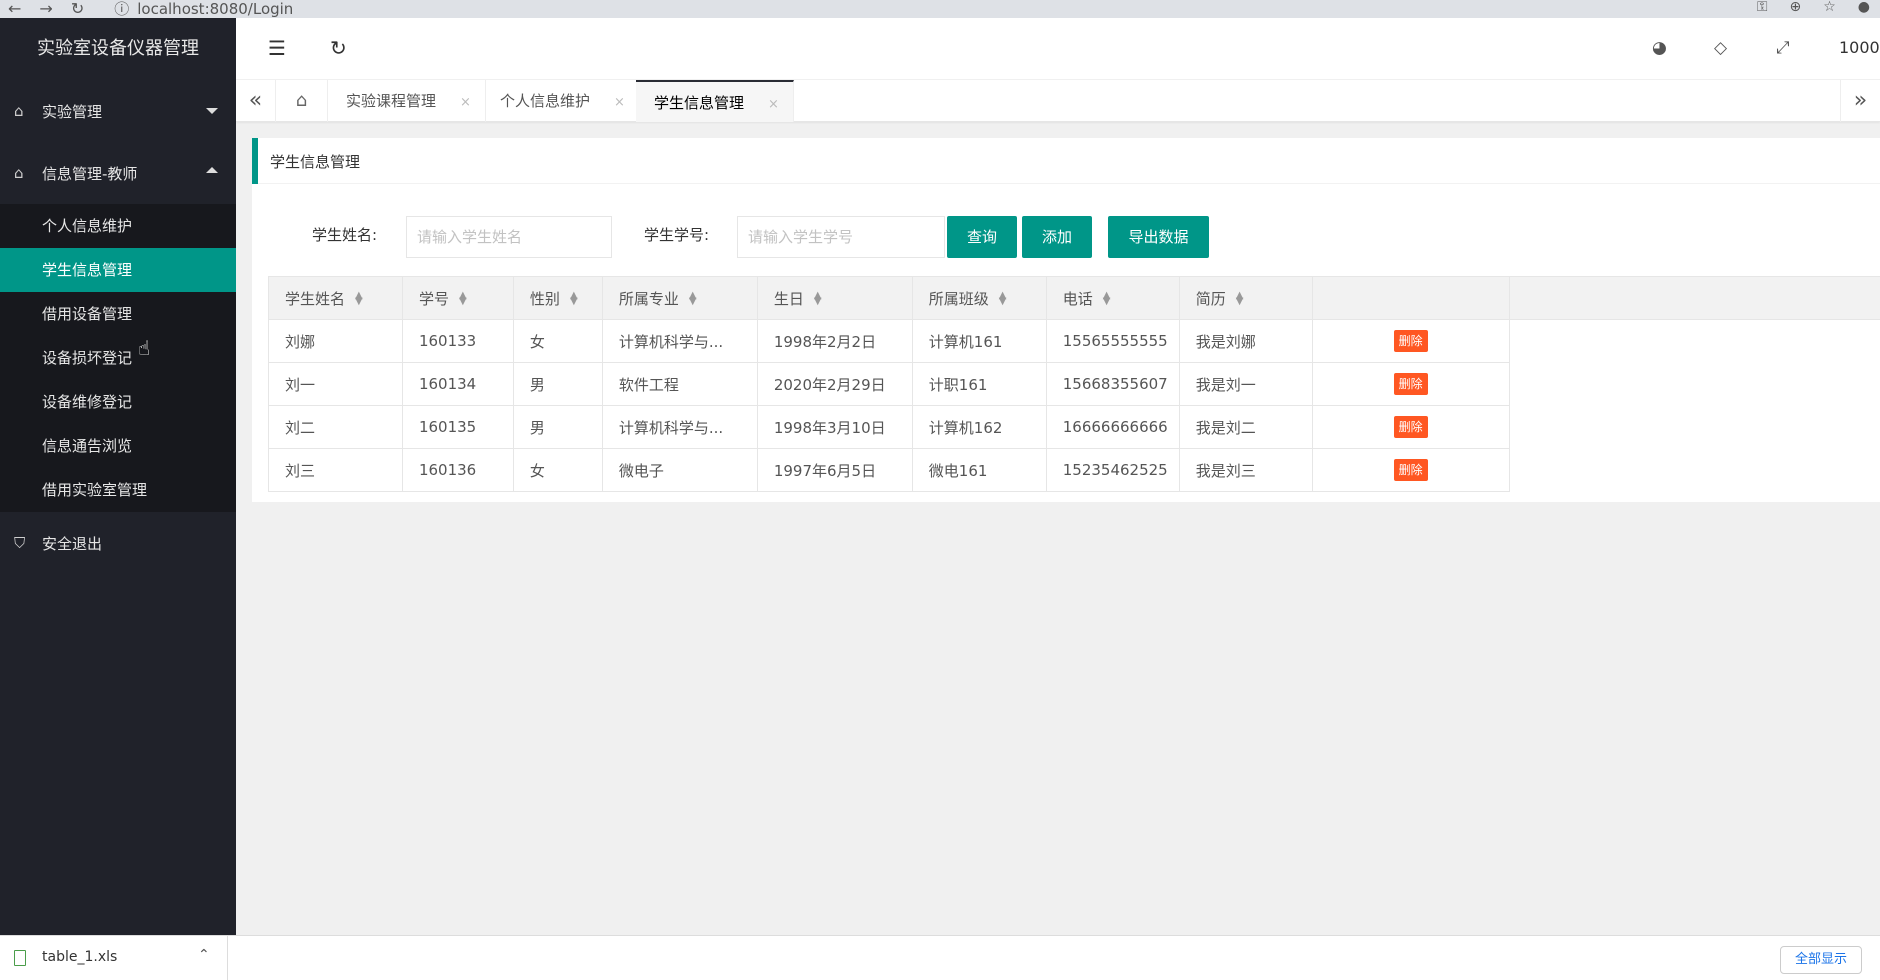 Image resolution: width=1880 pixels, height=980 pixels. I want to click on tab-personal-info: 个人信息维护 ×, so click(561, 101).